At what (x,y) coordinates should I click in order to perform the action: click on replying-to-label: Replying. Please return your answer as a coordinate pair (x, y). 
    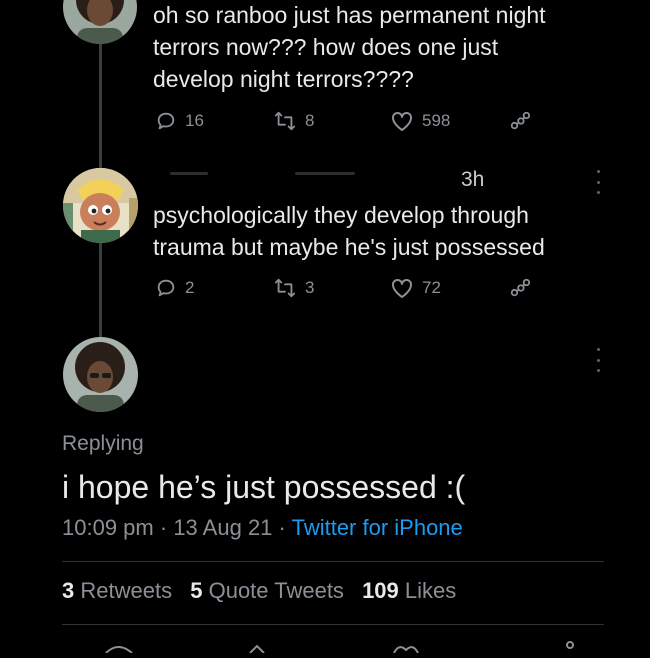
    Looking at the image, I should click on (103, 443).